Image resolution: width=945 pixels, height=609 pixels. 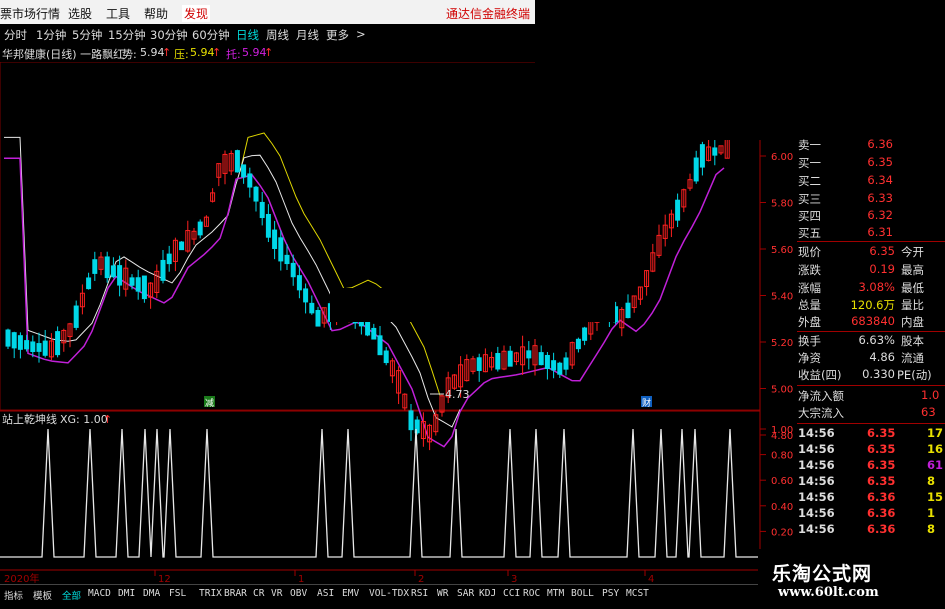 What do you see at coordinates (29, 419) in the screenshot?
I see `indicator-title: 站上乾坤线` at bounding box center [29, 419].